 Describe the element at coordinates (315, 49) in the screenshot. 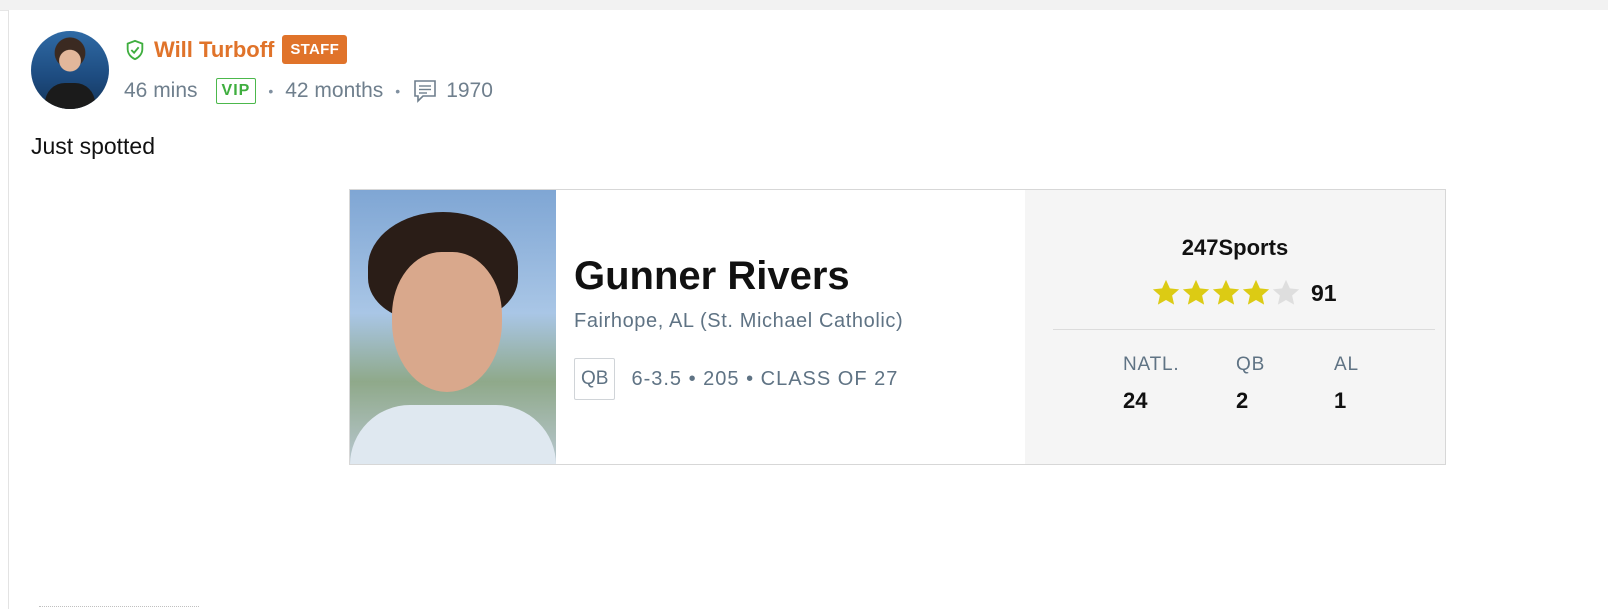

I see `staff-badge: STAFF` at that location.